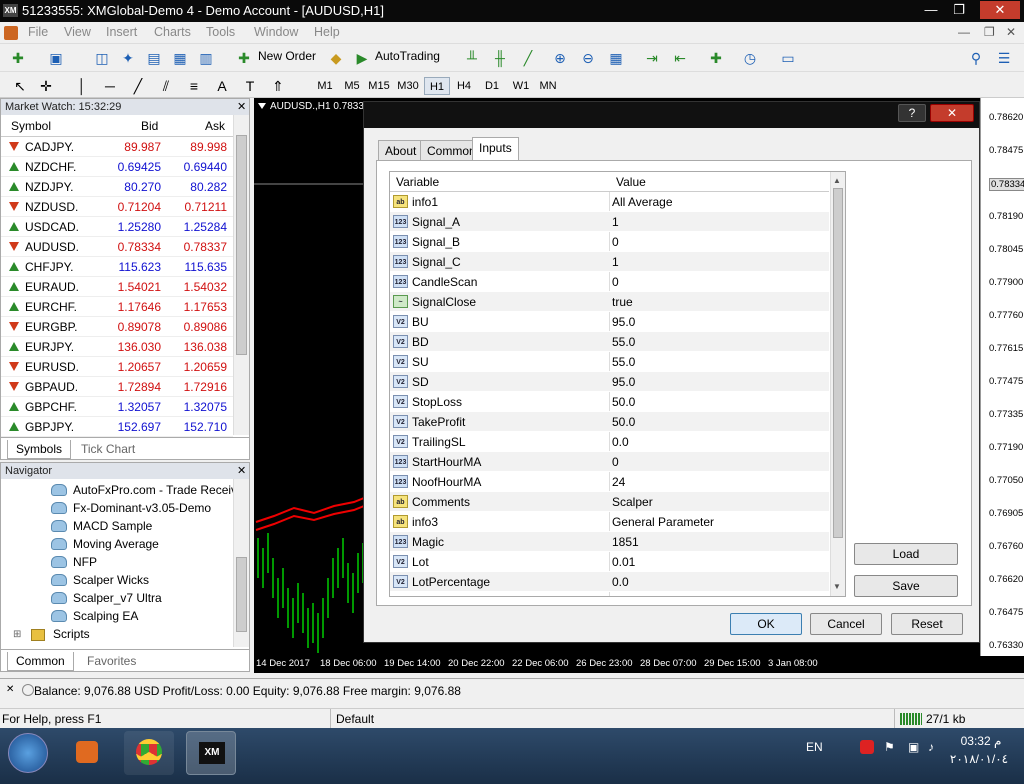 The image size is (1024, 784). I want to click on nav-scripts: Scripts, so click(71, 634).